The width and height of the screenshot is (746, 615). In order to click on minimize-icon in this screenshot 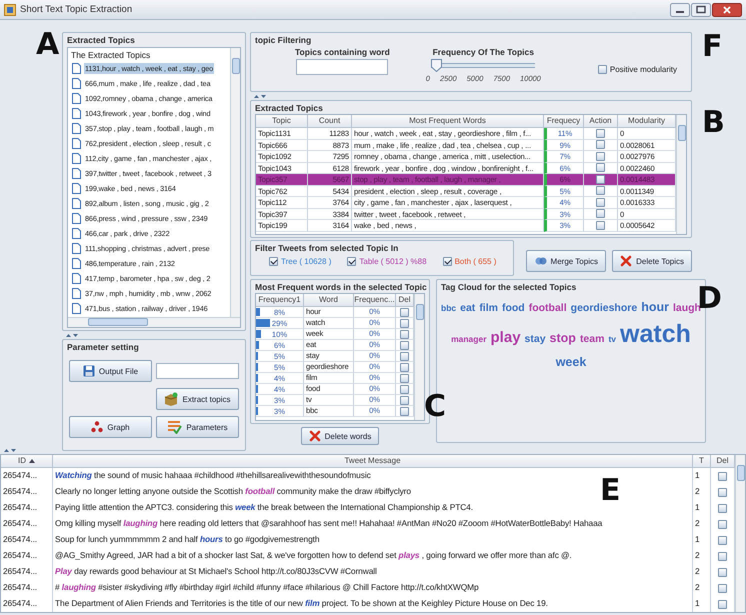, I will do `click(680, 9)`.